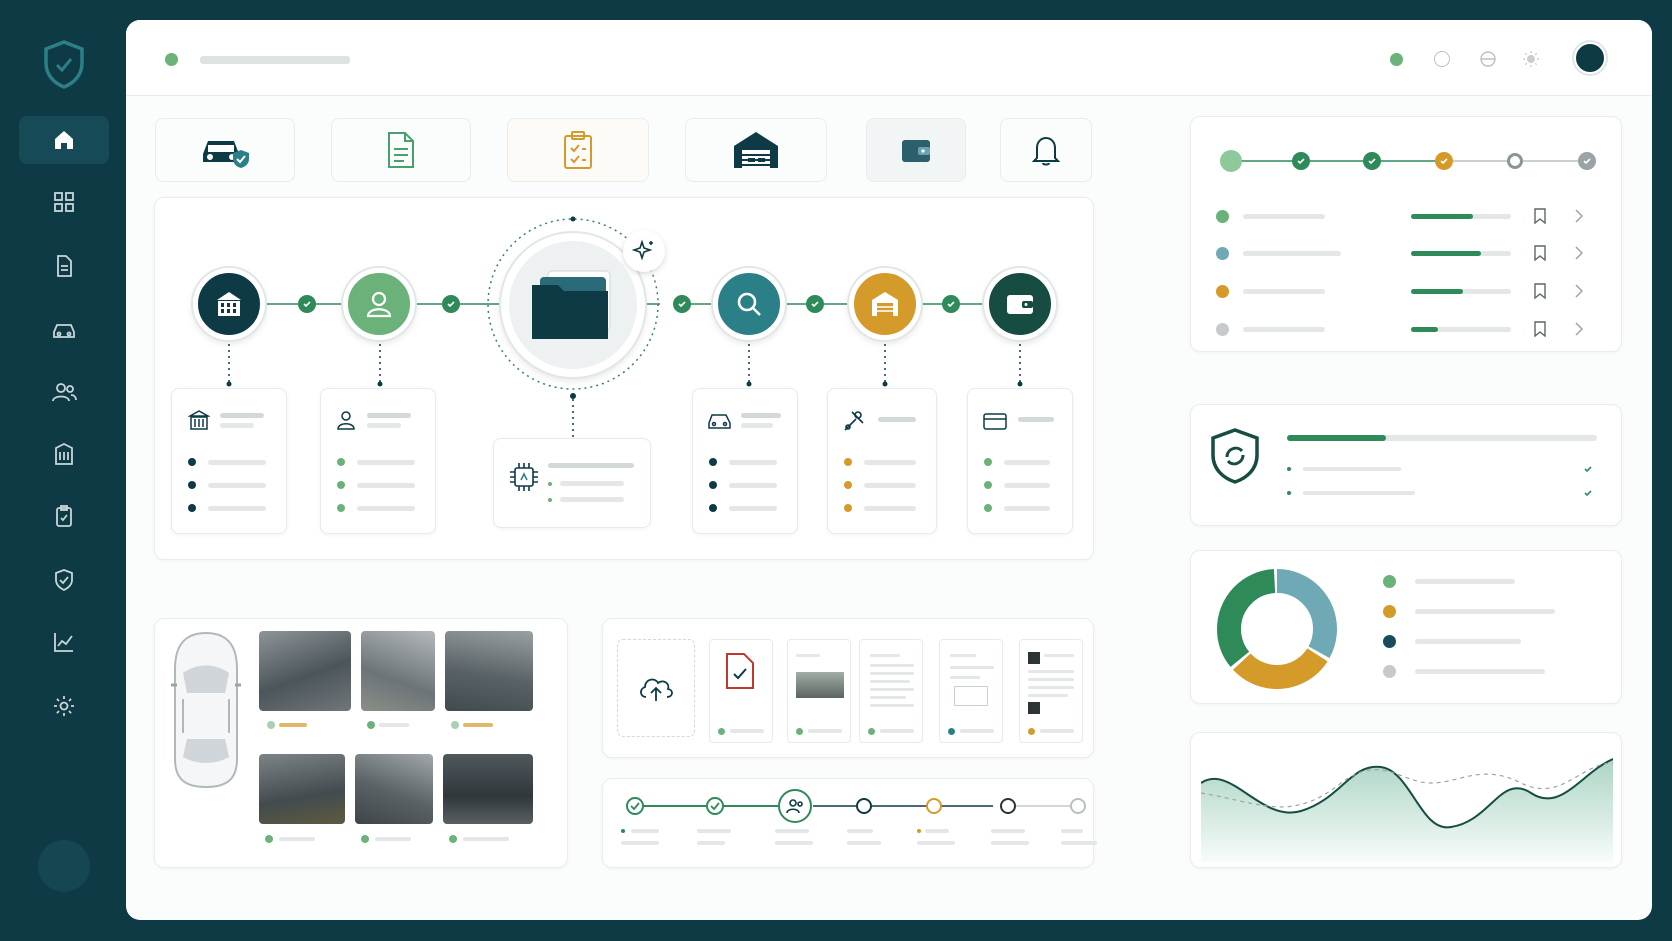  I want to click on sidebar-item-vehicles, so click(64, 330).